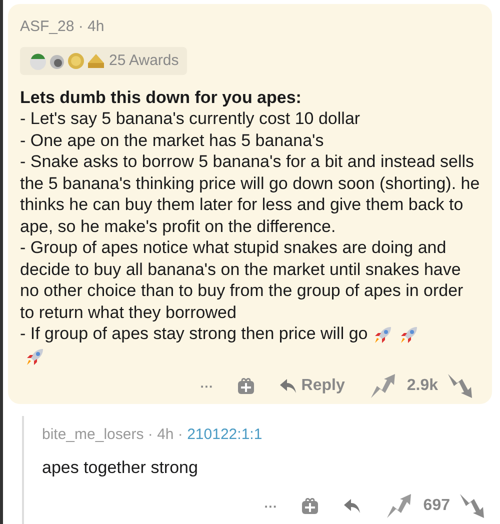 This screenshot has height=524, width=500. I want to click on comment-line: - If group of apes stay strong then price will go, so click(194, 334).